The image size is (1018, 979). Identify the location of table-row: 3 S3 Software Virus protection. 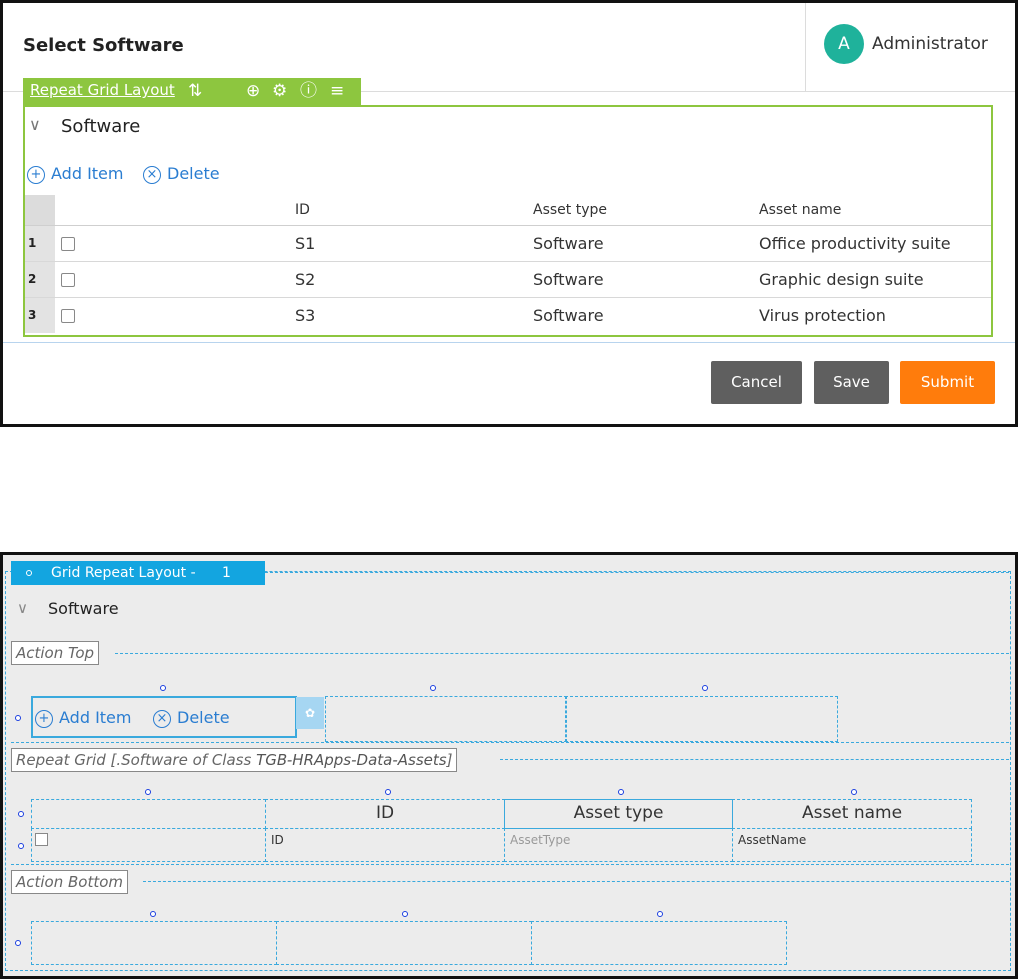
(508, 315).